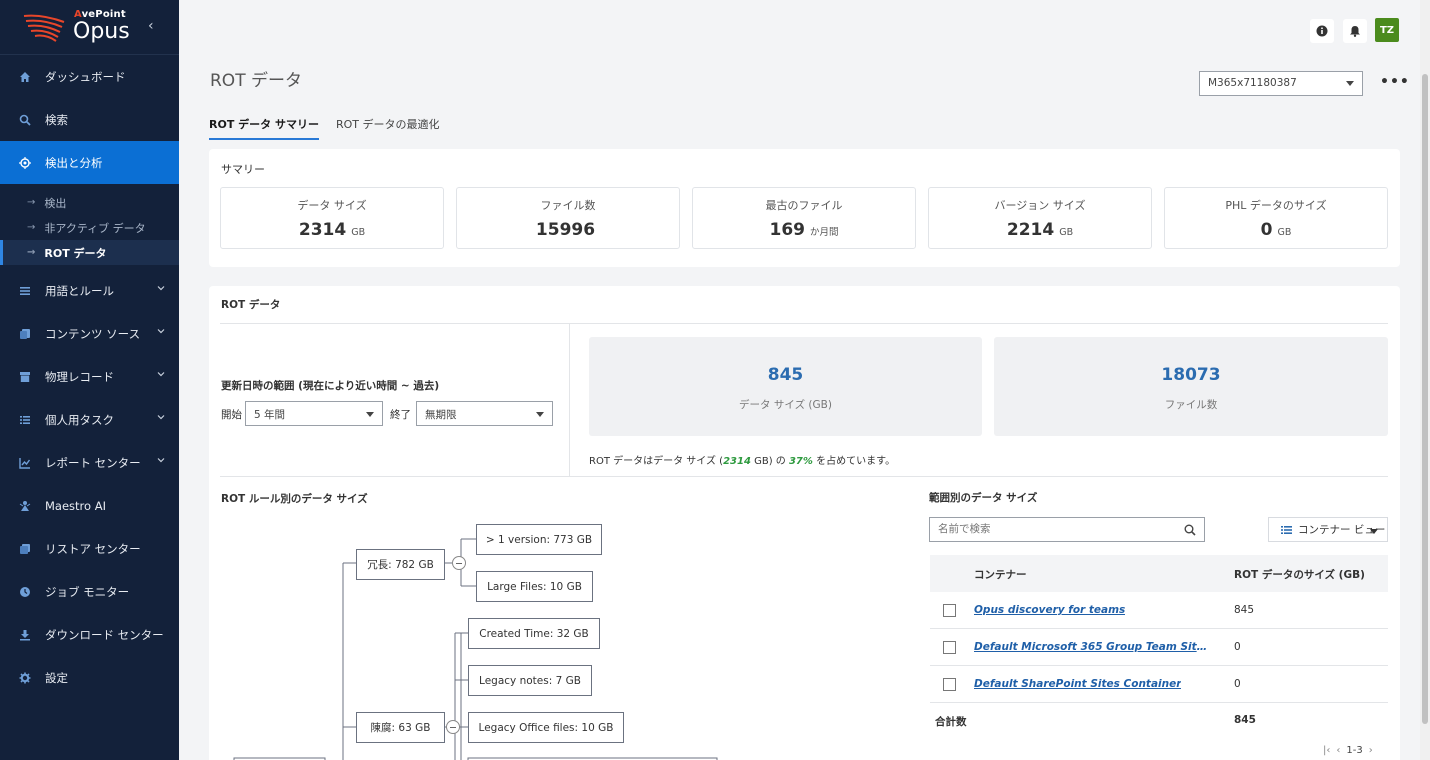 The height and width of the screenshot is (760, 1430). I want to click on table-row: Default SharePoint Sites Container 0, so click(1159, 684).